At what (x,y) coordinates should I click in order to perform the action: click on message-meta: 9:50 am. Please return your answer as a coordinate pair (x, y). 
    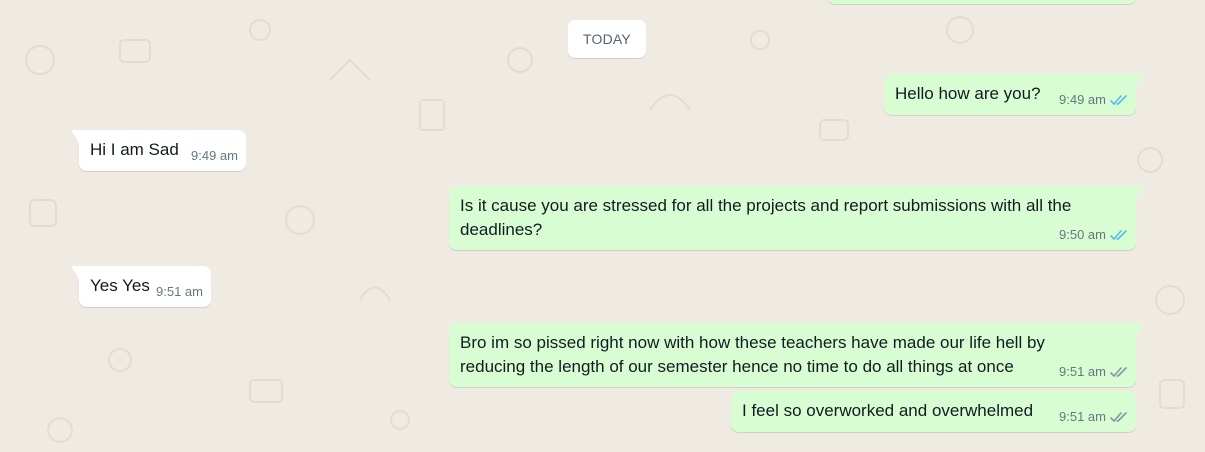
    Looking at the image, I should click on (1093, 235).